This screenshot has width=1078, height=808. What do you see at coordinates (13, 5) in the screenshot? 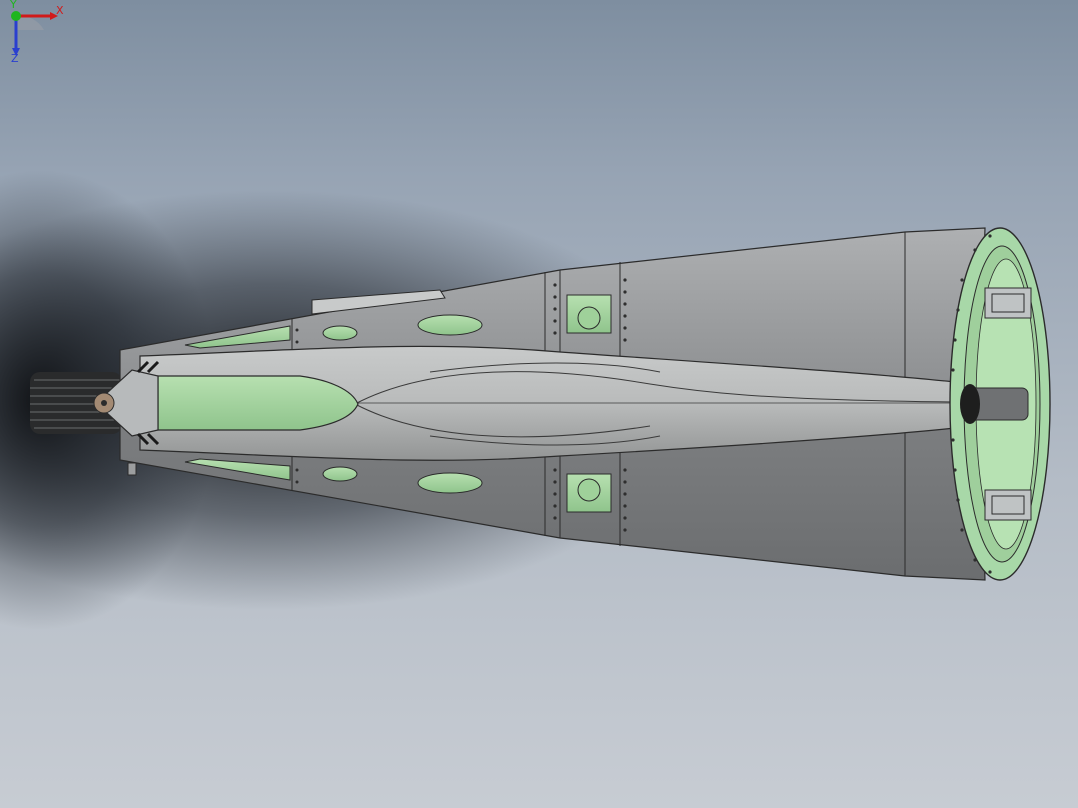
I see `y-axis-label: Y` at bounding box center [13, 5].